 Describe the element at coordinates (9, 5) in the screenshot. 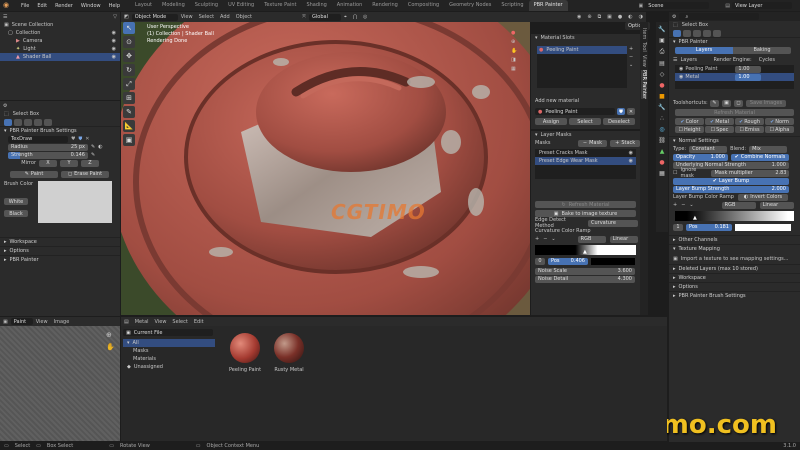

I see `blender-icon: ◉` at that location.